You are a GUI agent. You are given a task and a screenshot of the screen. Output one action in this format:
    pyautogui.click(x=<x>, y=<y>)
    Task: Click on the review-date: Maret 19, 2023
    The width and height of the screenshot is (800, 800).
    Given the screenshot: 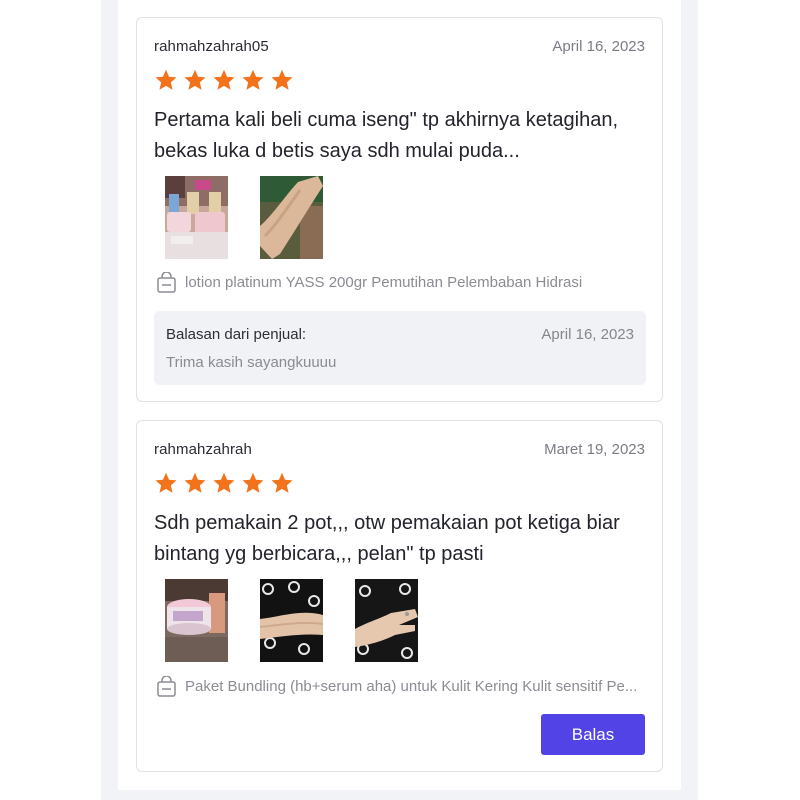 What is the action you would take?
    pyautogui.click(x=594, y=449)
    